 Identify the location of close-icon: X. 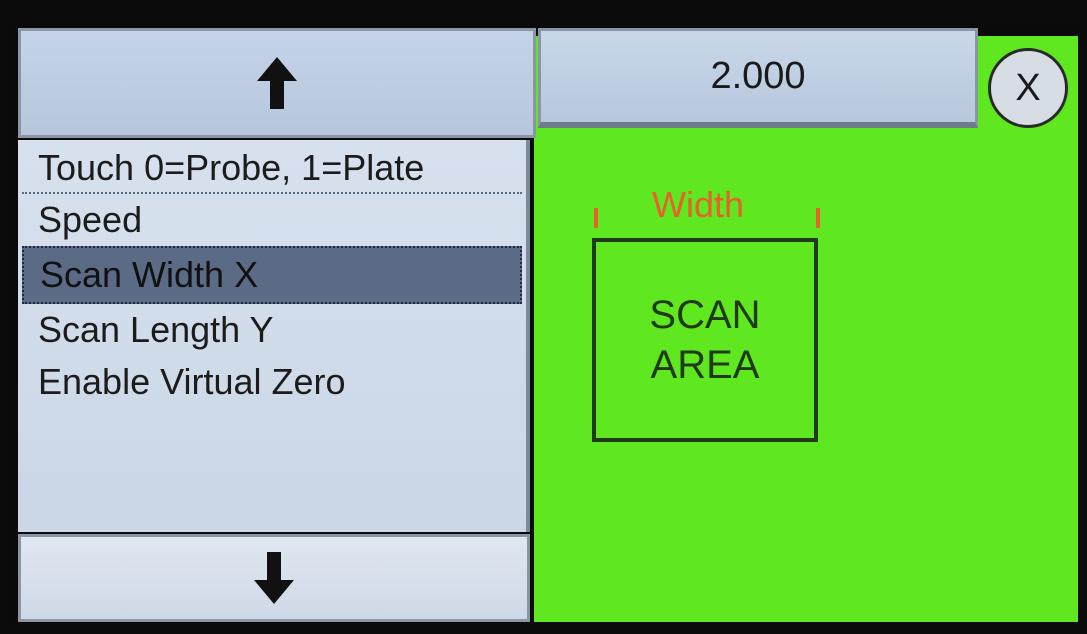
(1028, 87).